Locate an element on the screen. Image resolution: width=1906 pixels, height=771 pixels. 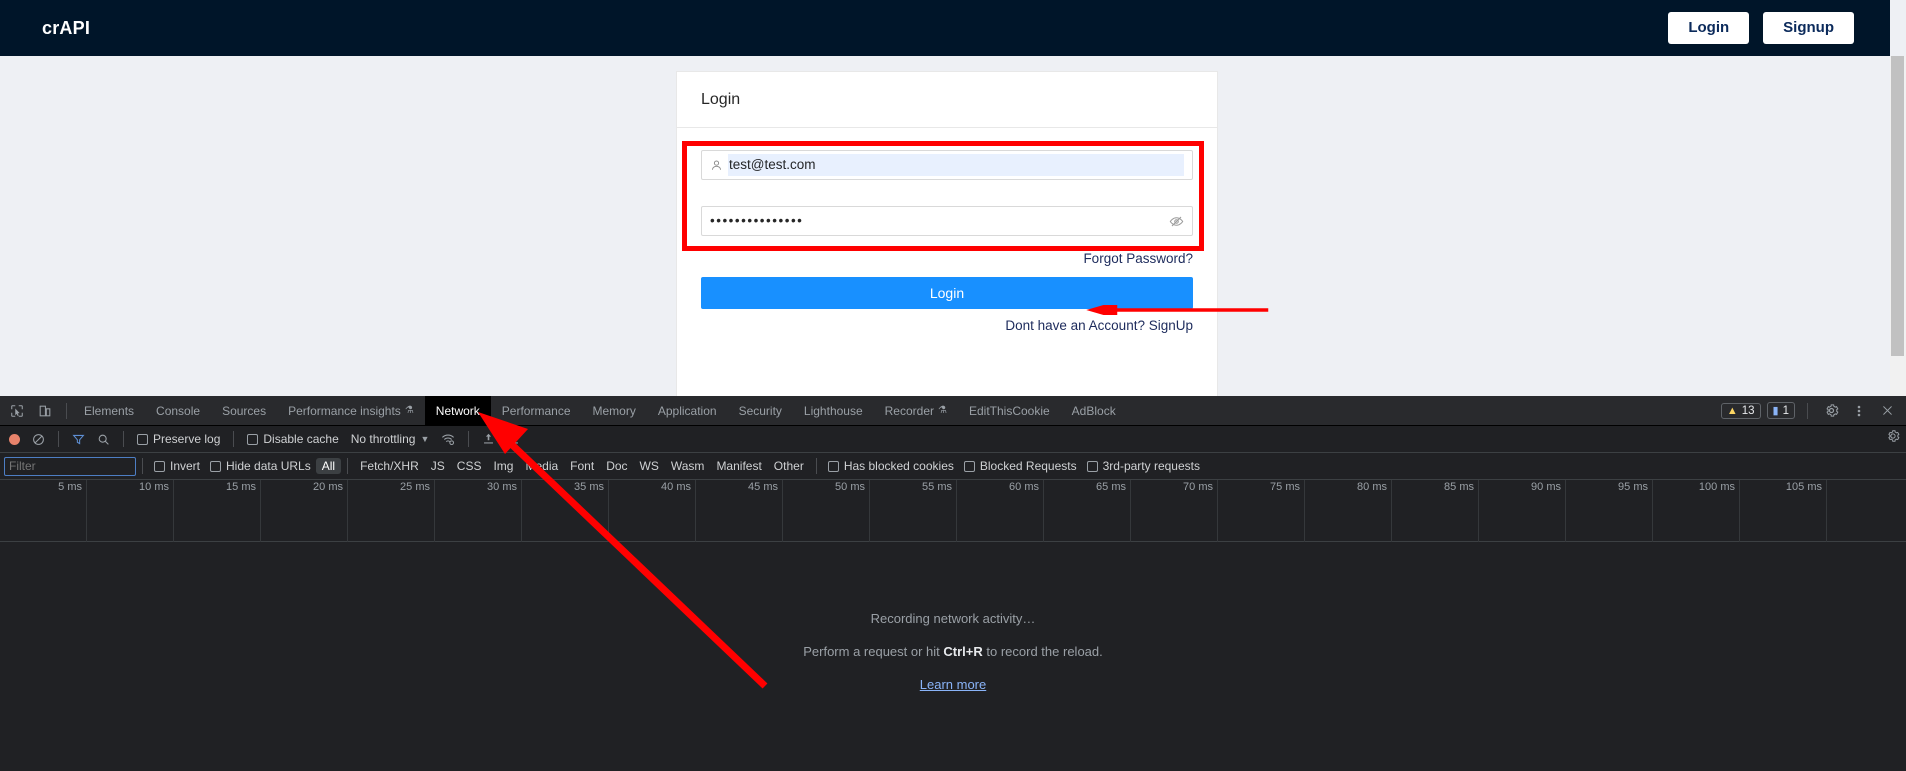
brand-logo: crAPI is located at coordinates (66, 27).